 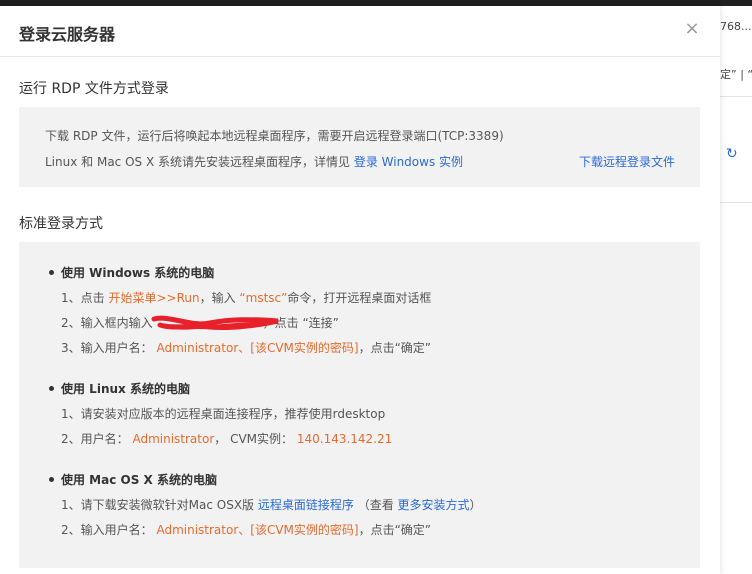 What do you see at coordinates (159, 505) in the screenshot?
I see `step-text: 1、请下载安装微软针对Mac OSX版` at bounding box center [159, 505].